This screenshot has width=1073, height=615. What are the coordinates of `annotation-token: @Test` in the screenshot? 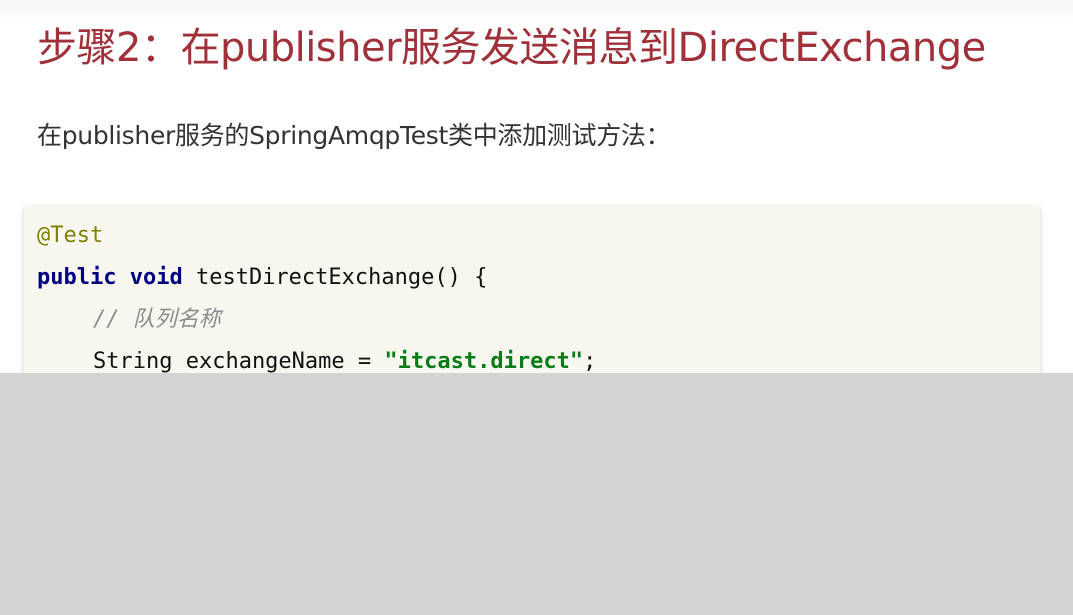 It's located at (70, 235).